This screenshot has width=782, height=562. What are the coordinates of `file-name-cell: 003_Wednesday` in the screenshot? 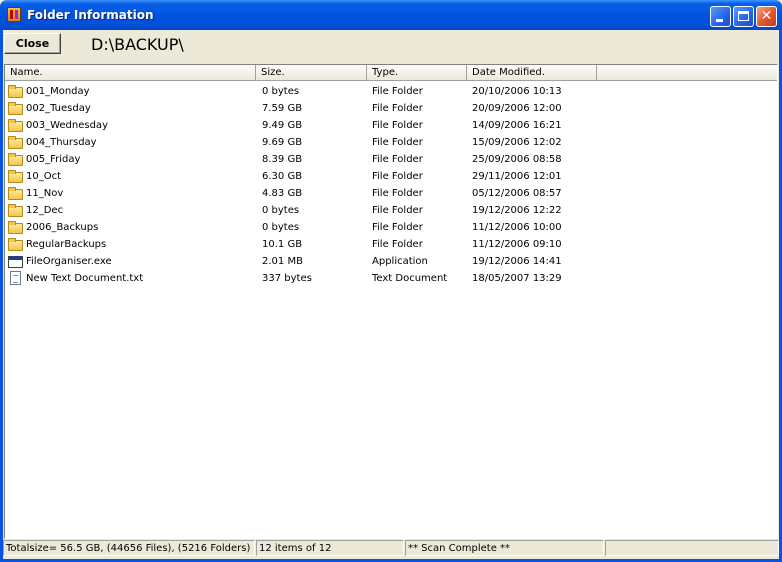 It's located at (67, 125).